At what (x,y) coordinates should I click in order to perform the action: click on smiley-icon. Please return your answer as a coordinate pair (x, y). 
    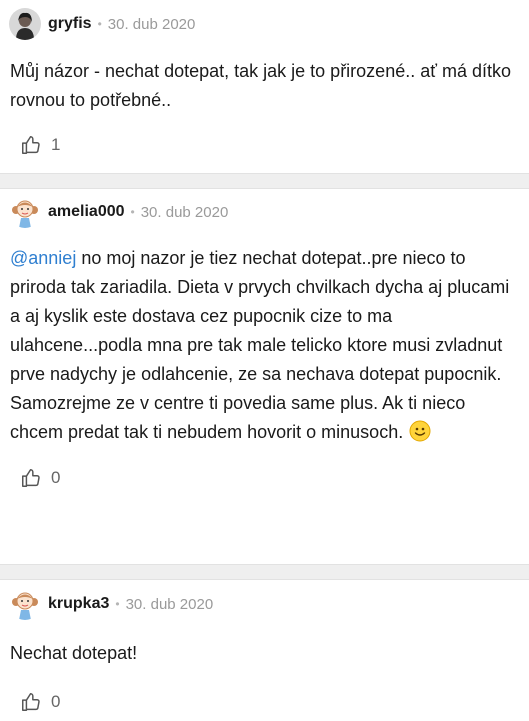
    Looking at the image, I should click on (420, 431).